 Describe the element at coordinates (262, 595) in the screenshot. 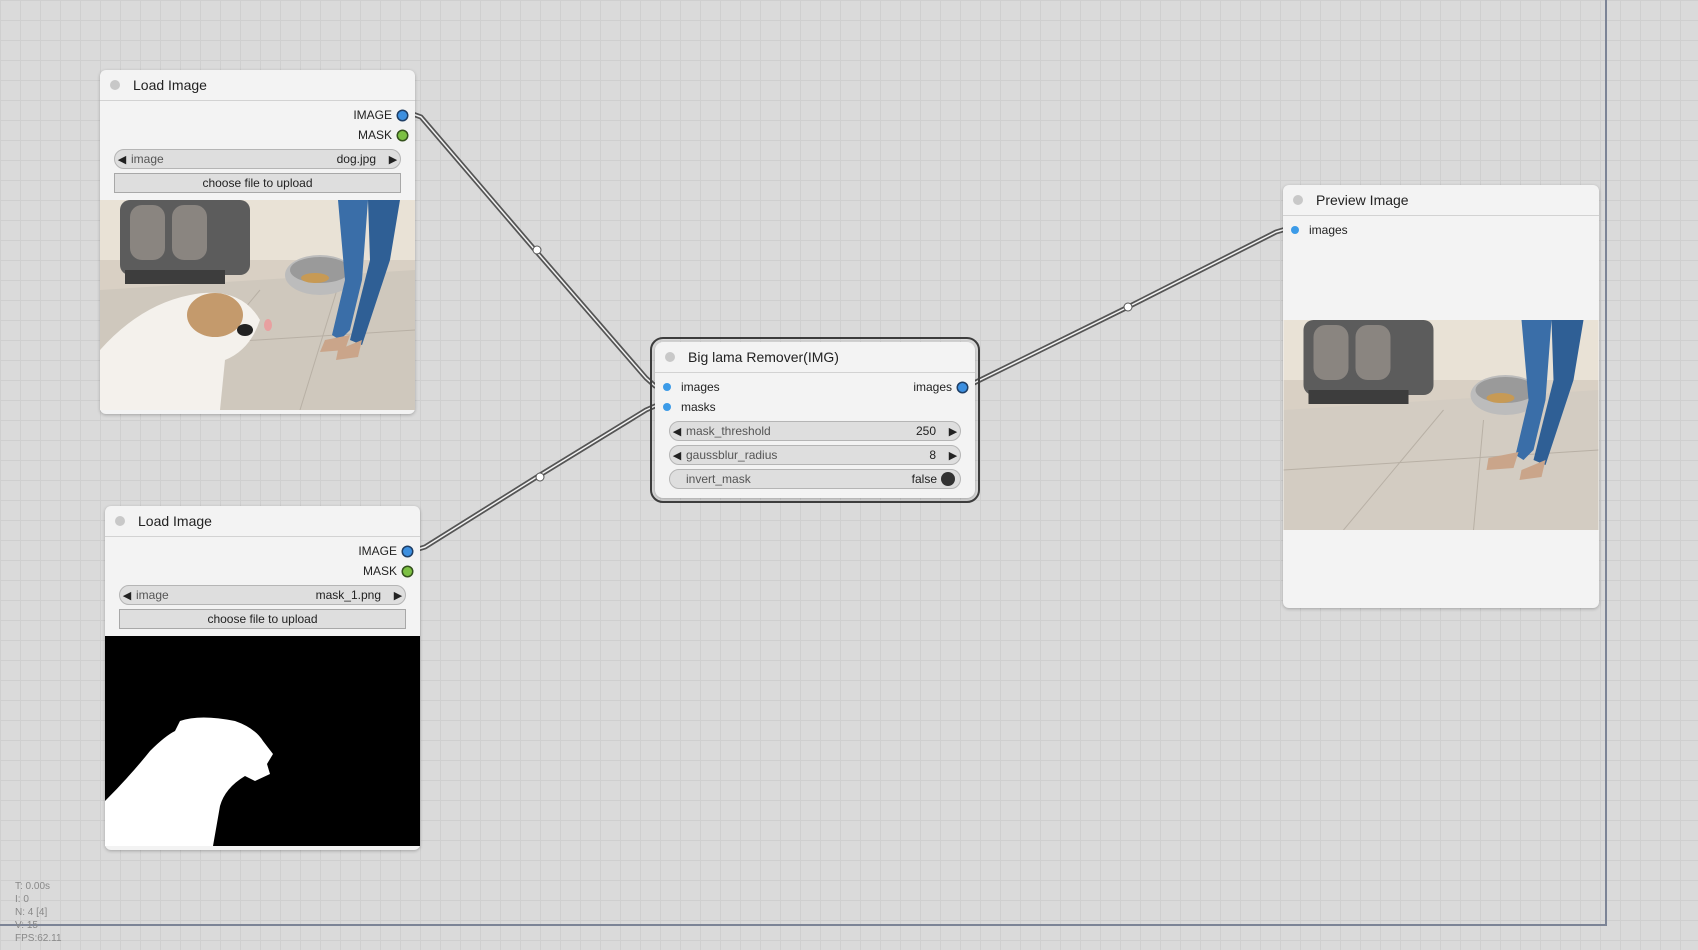

I see `image-combo-widget: ◀ image mask_1.png ▶` at that location.